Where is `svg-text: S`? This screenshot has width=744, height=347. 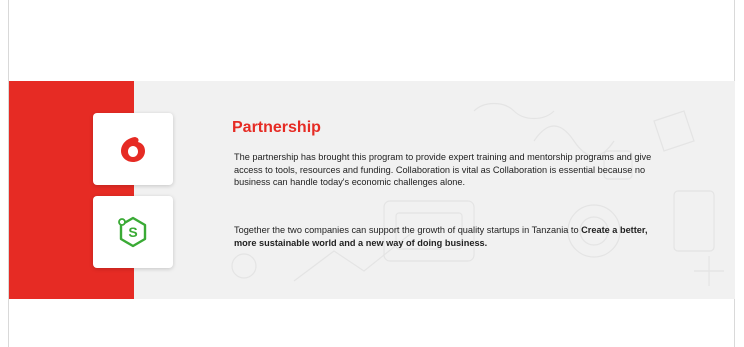 svg-text: S is located at coordinates (132, 232).